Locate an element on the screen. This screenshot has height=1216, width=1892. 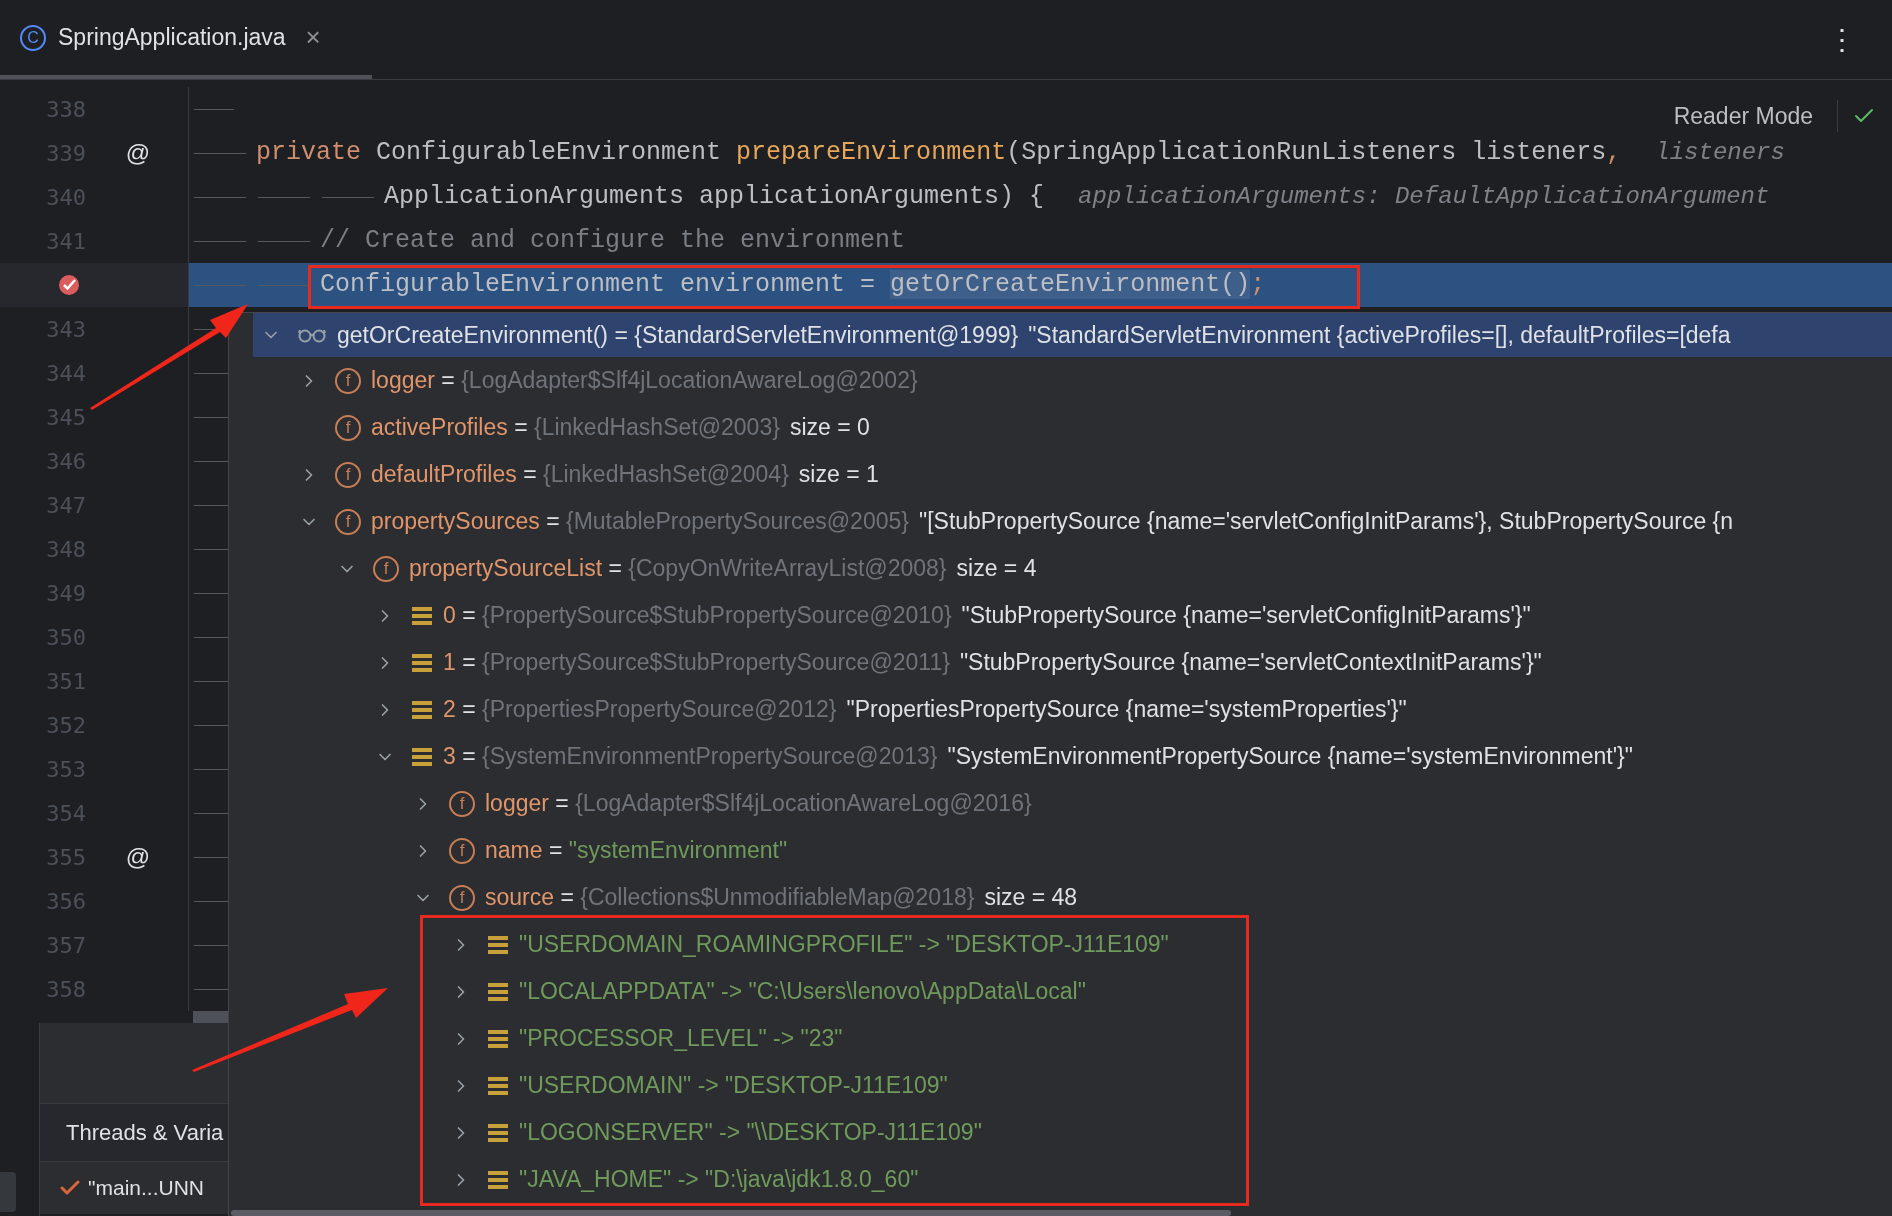
tree-row: 2 = {PropertiesPropertySource@2012} "PropertiesPropertySource {name='systemProperties'}" is located at coordinates (1072, 709).